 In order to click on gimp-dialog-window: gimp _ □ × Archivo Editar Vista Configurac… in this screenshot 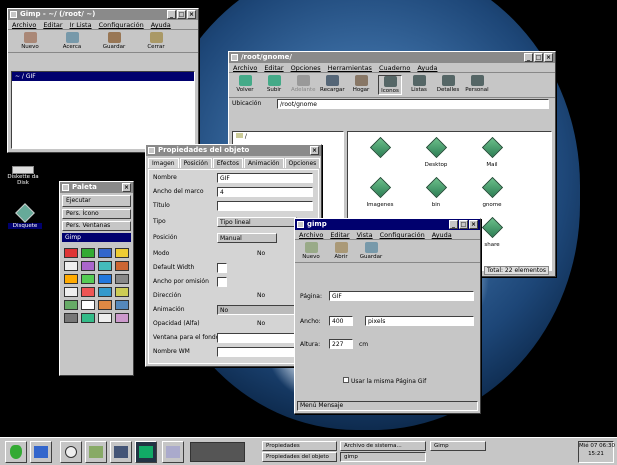, I will do `click(387, 316)`.